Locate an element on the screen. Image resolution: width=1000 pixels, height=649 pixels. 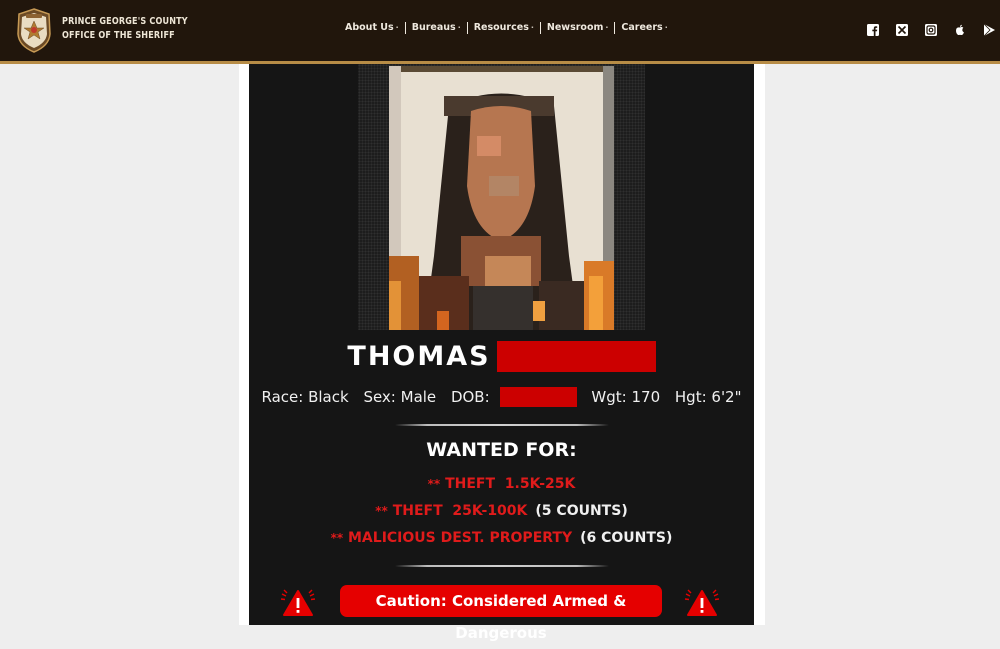
x-twitter-icon is located at coordinates (902, 30).